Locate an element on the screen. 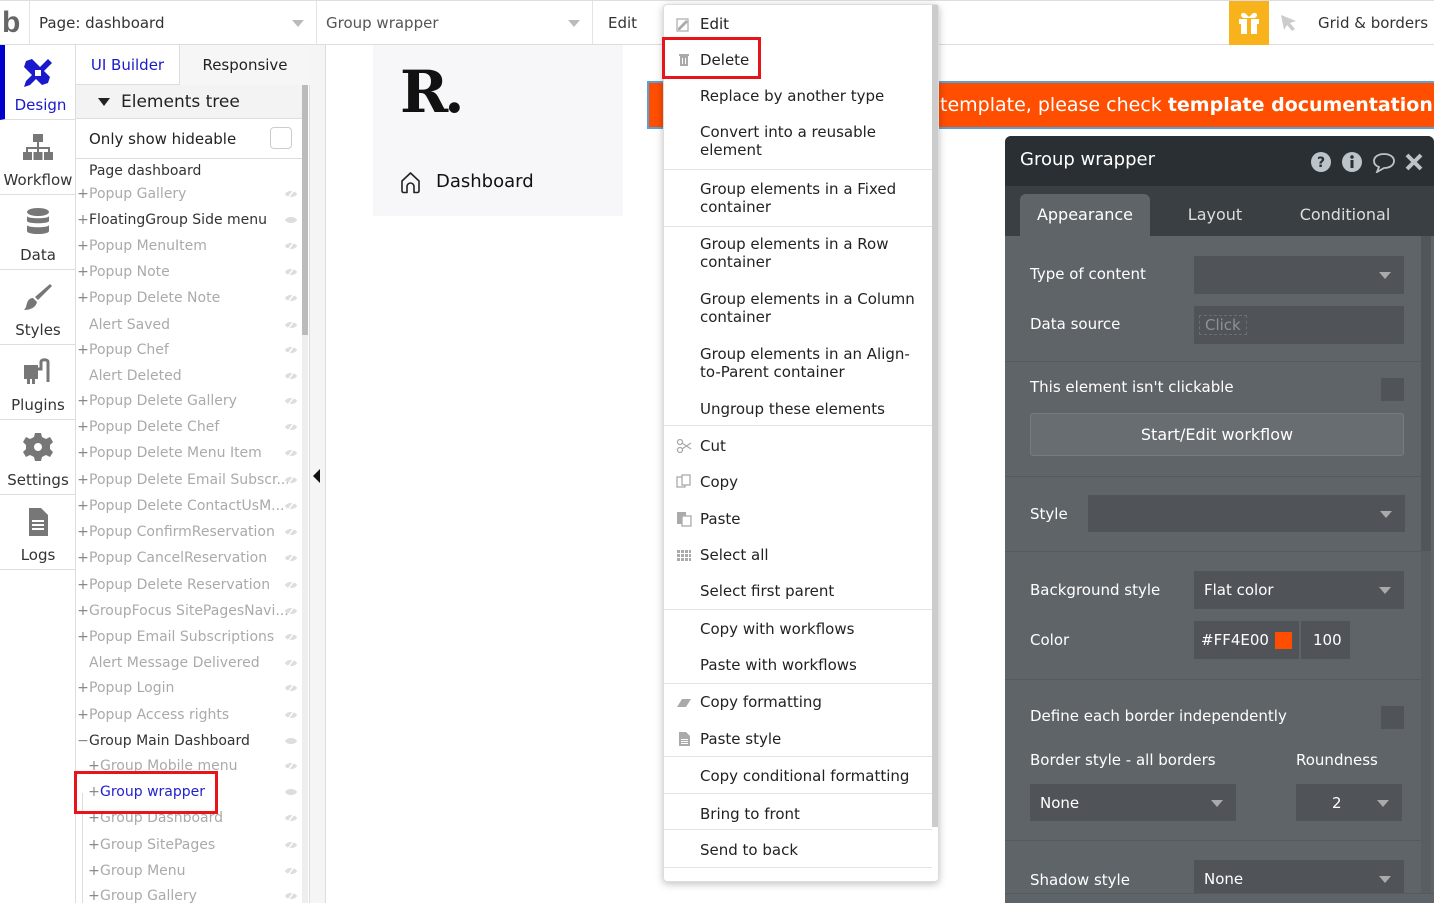 This screenshot has height=909, width=1434. tab-responsive: Responsive is located at coordinates (245, 65).